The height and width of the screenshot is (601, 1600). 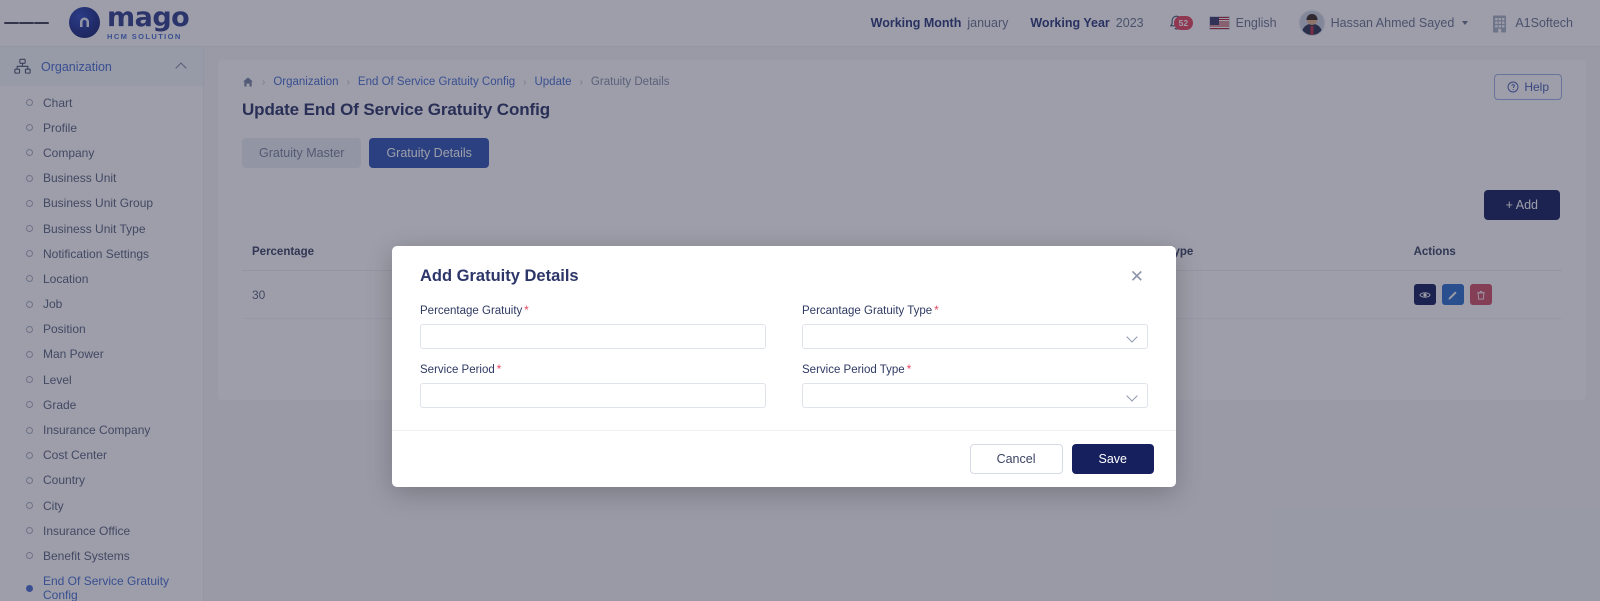 I want to click on field-percentage-gratuity-type-label: Percantage Gratuity Type *, so click(x=975, y=311).